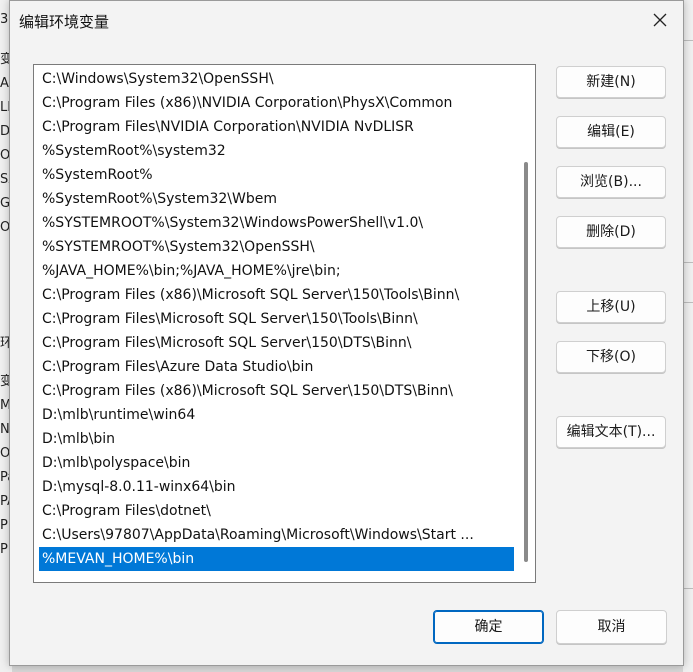  I want to click on path-list-item: %SystemRoot%\system32, so click(276, 151).